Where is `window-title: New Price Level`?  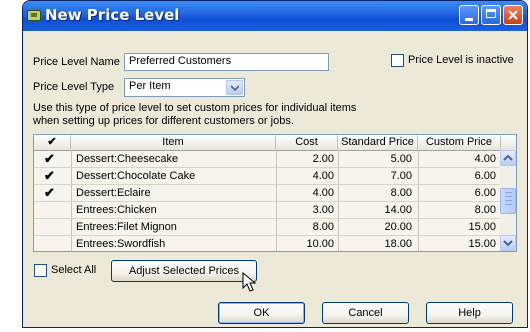
window-title: New Price Level is located at coordinates (112, 15).